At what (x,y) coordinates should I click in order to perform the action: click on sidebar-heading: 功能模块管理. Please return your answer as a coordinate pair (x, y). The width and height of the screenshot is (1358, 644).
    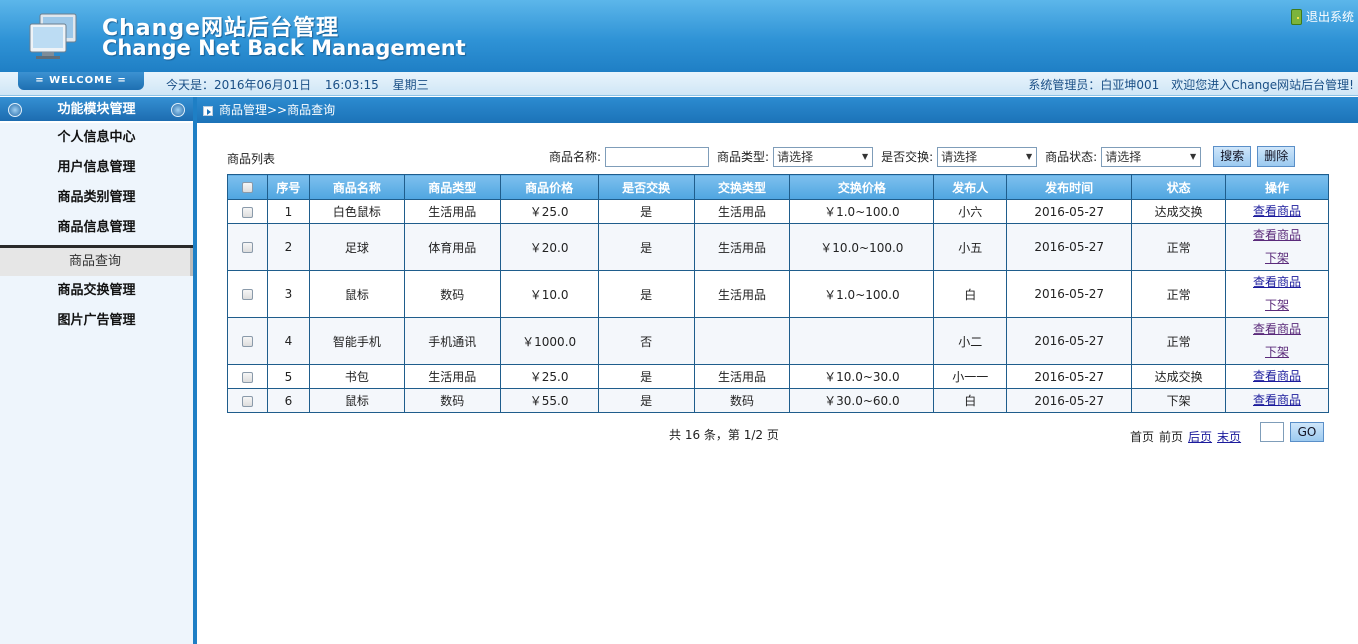
    Looking at the image, I should click on (96, 110).